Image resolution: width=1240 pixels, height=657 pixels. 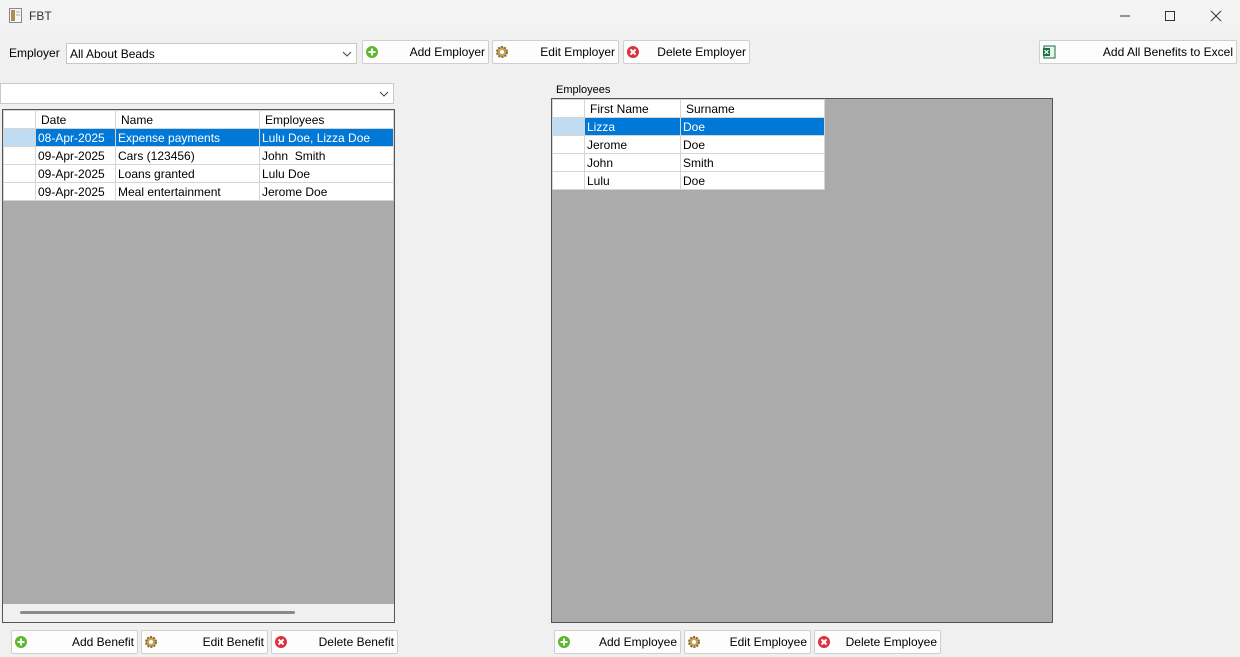 I want to click on edit-benefit-button: Edit Benefit, so click(x=204, y=642).